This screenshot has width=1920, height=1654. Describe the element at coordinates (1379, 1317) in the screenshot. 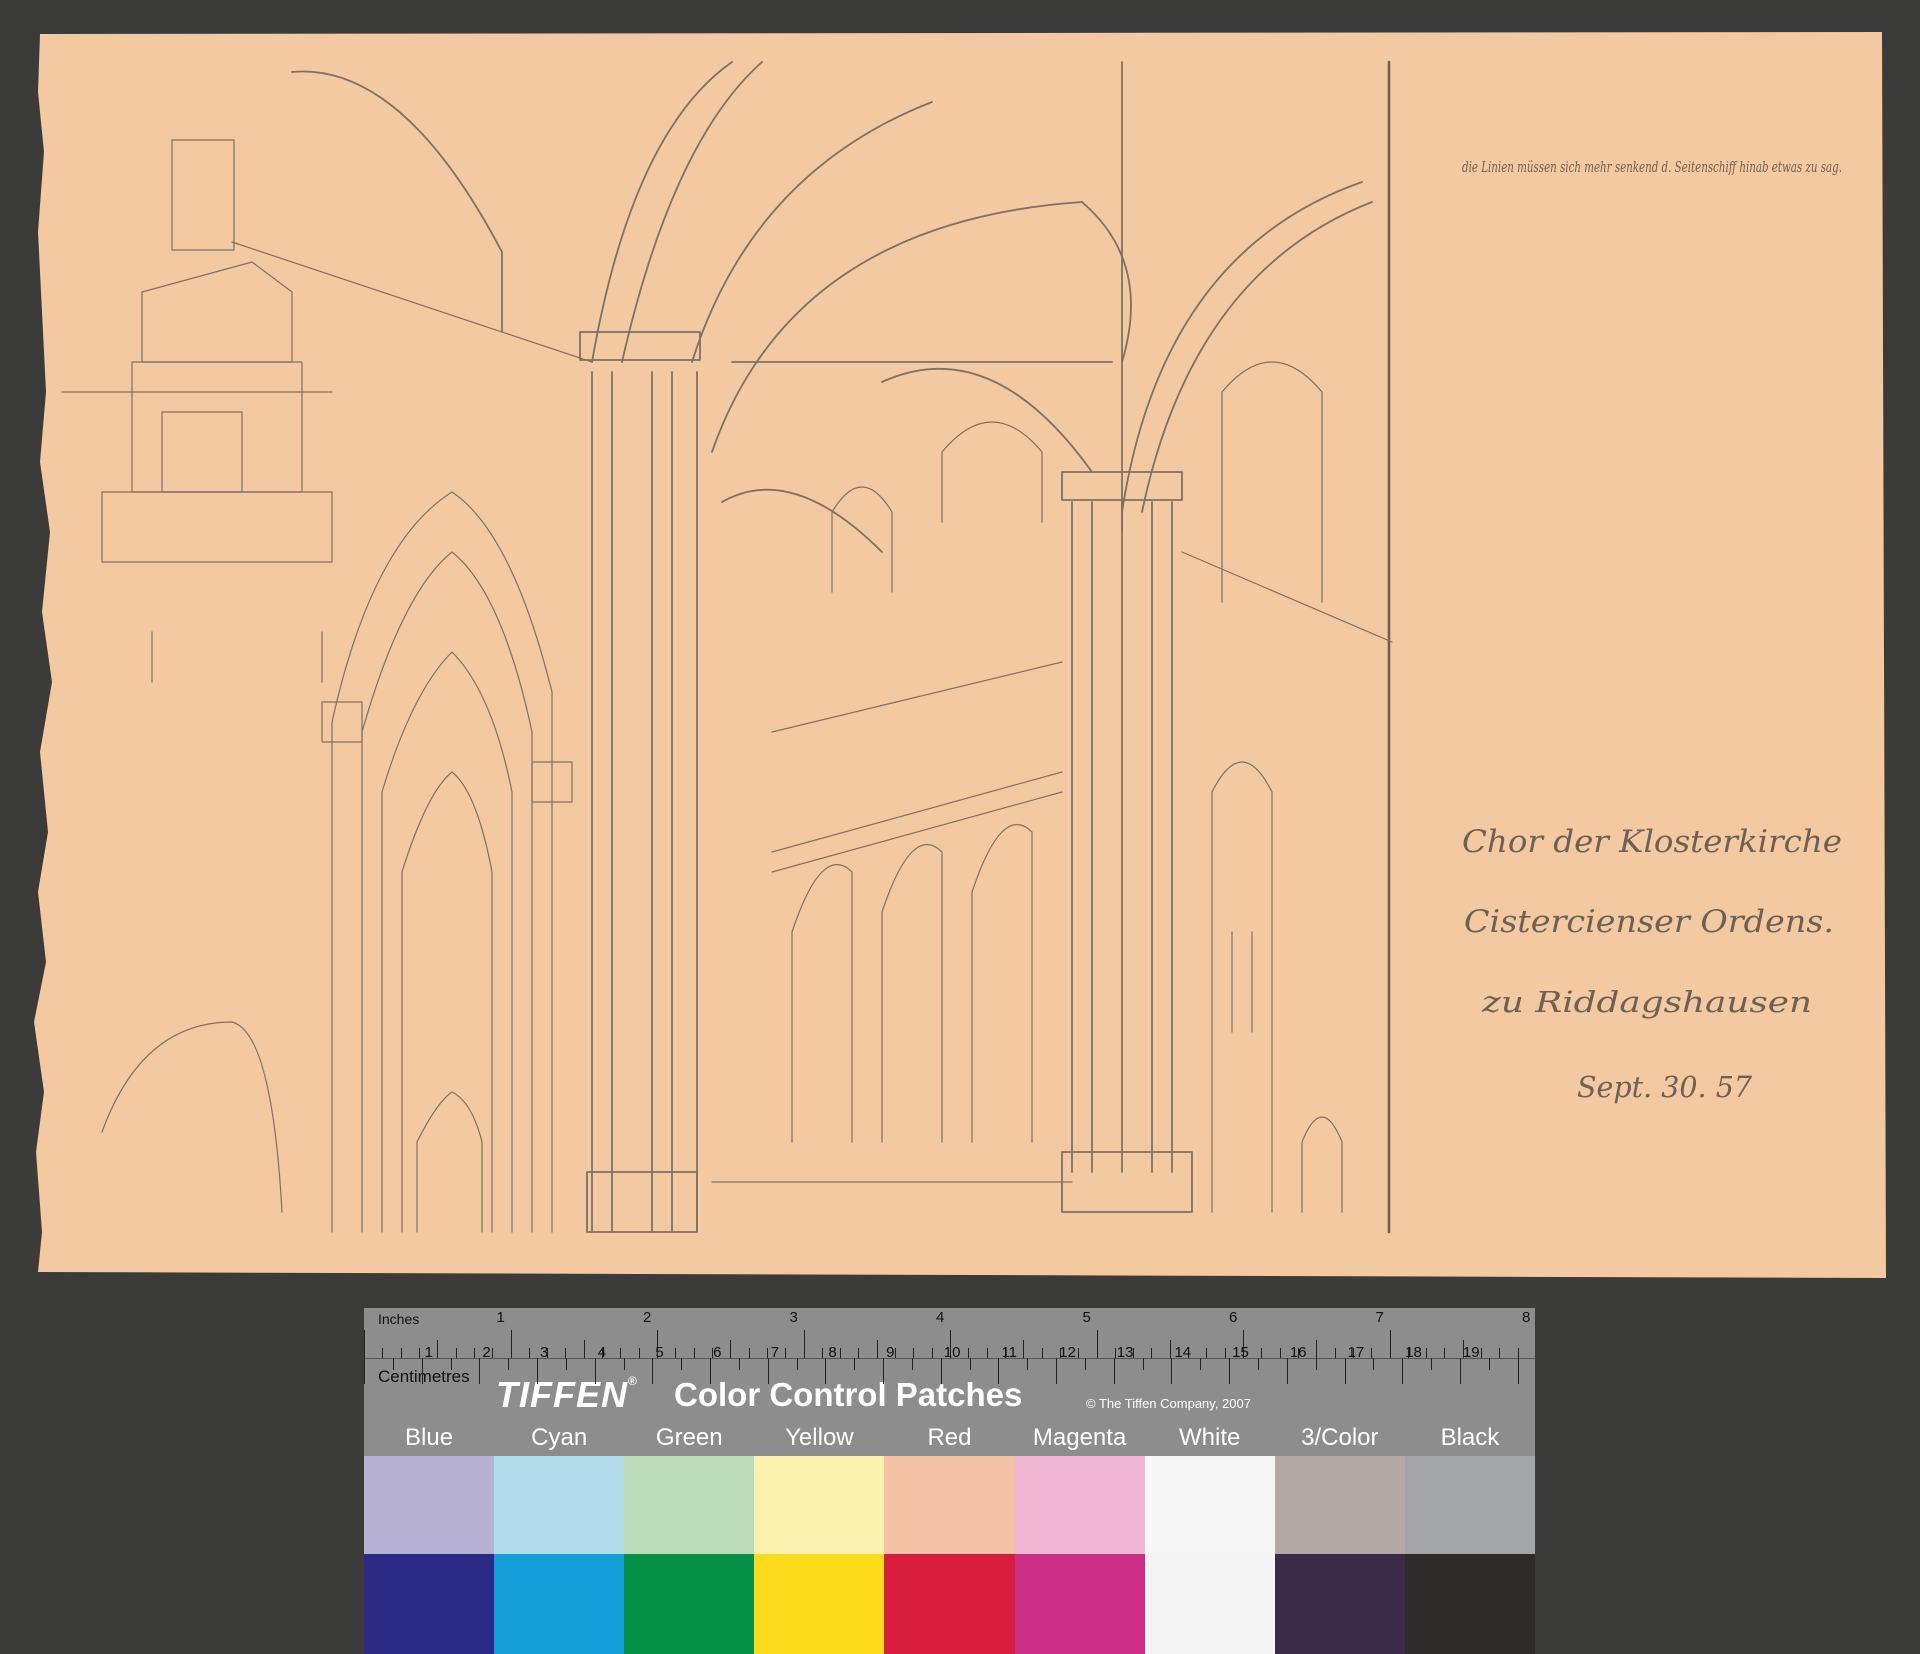

I see `inch-number: 7` at that location.